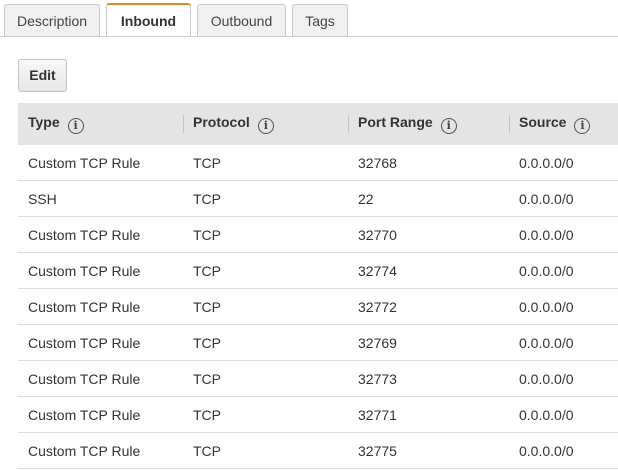  What do you see at coordinates (42, 75) in the screenshot?
I see `edit-button: Edit` at bounding box center [42, 75].